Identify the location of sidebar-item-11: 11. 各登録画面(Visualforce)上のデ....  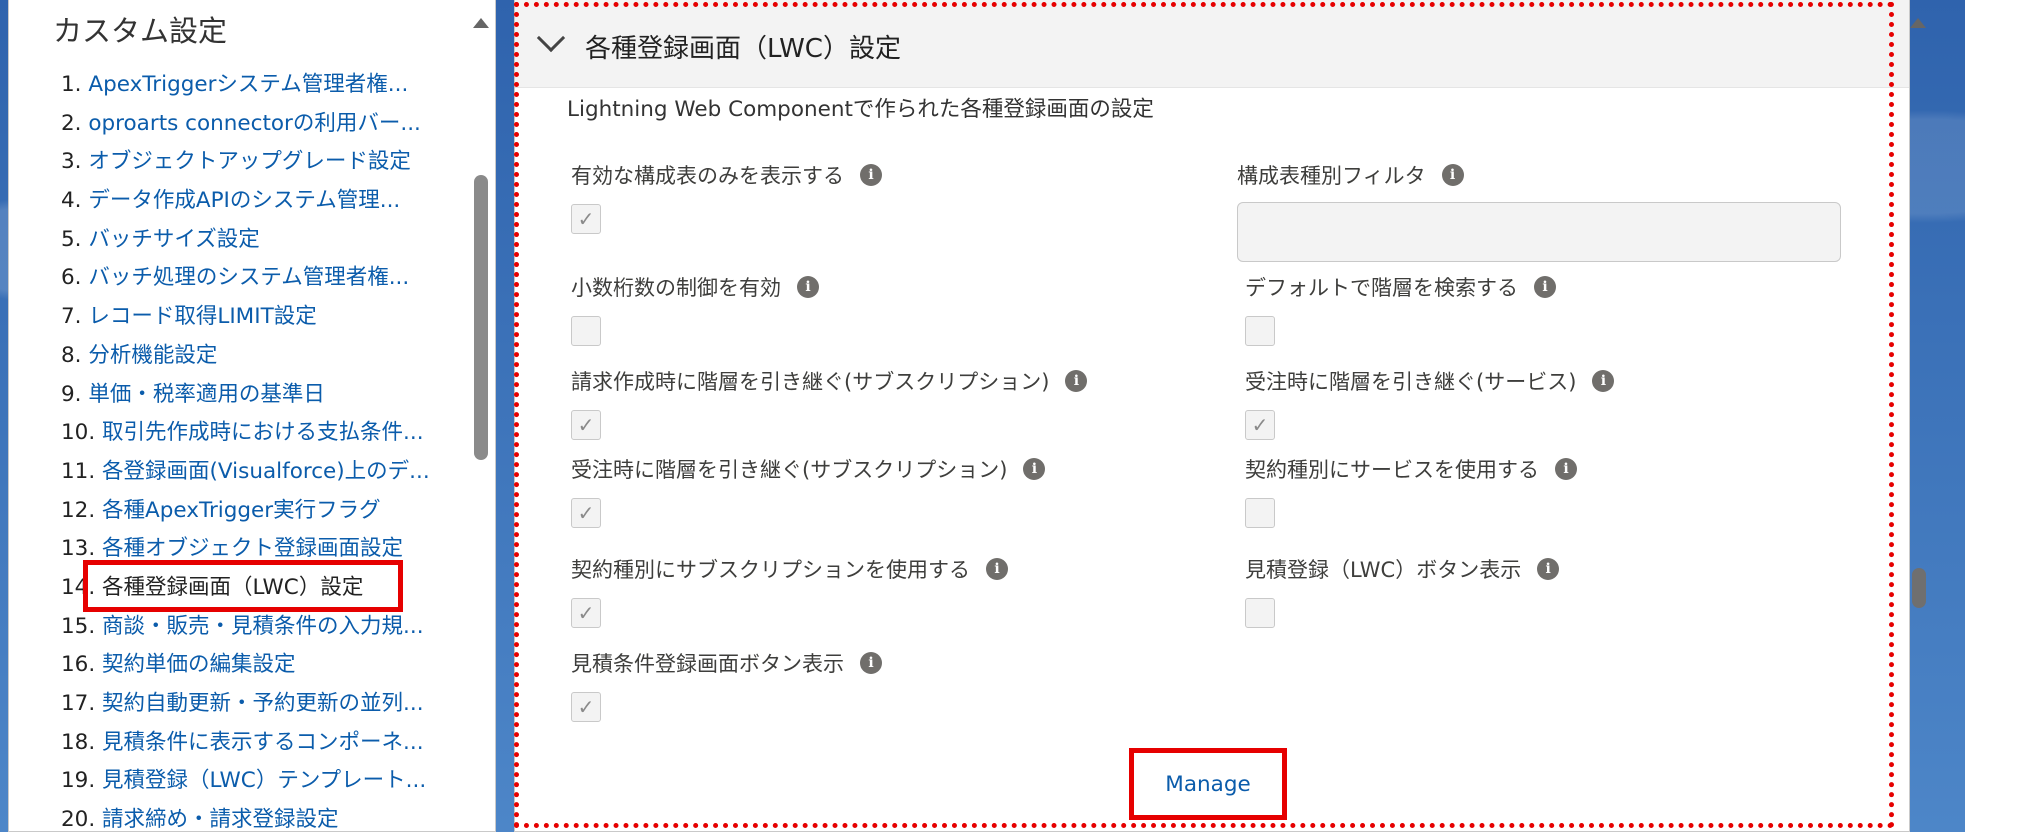
(239, 472).